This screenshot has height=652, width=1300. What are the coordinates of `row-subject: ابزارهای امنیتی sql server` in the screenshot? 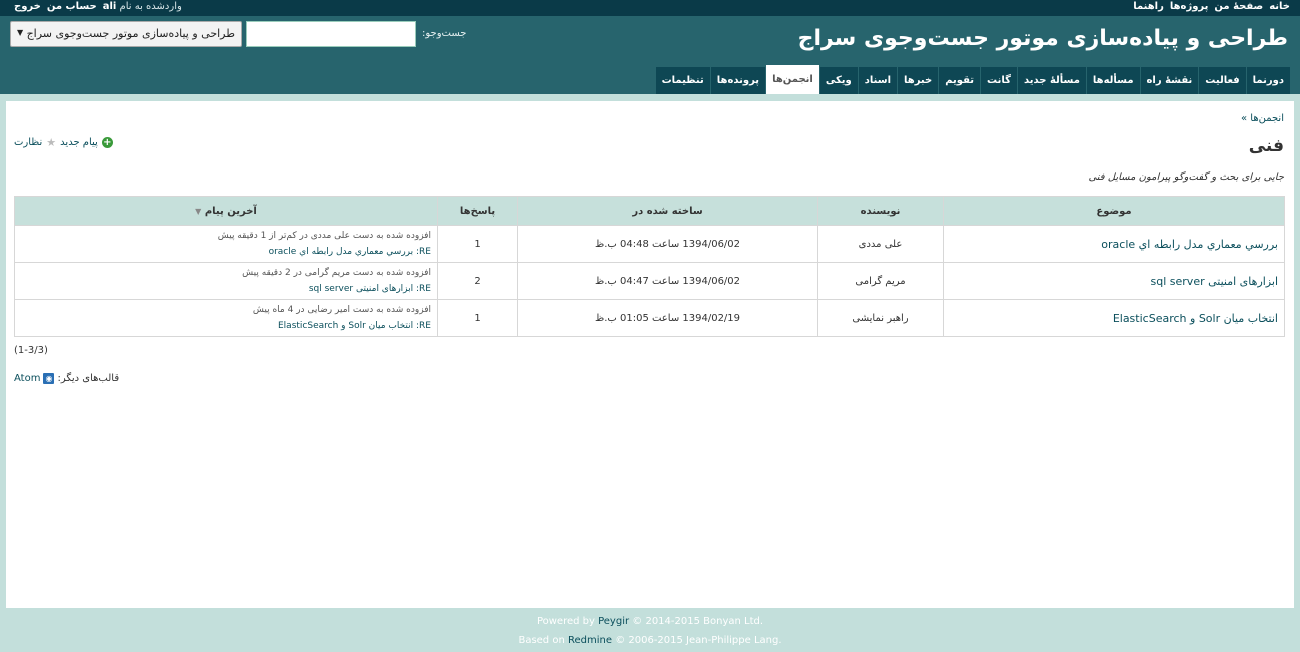 It's located at (1114, 281).